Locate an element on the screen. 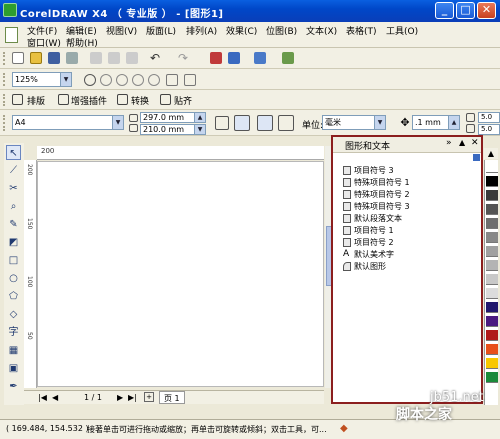 The height and width of the screenshot is (439, 500). maximize-button: □ is located at coordinates (465, 10).